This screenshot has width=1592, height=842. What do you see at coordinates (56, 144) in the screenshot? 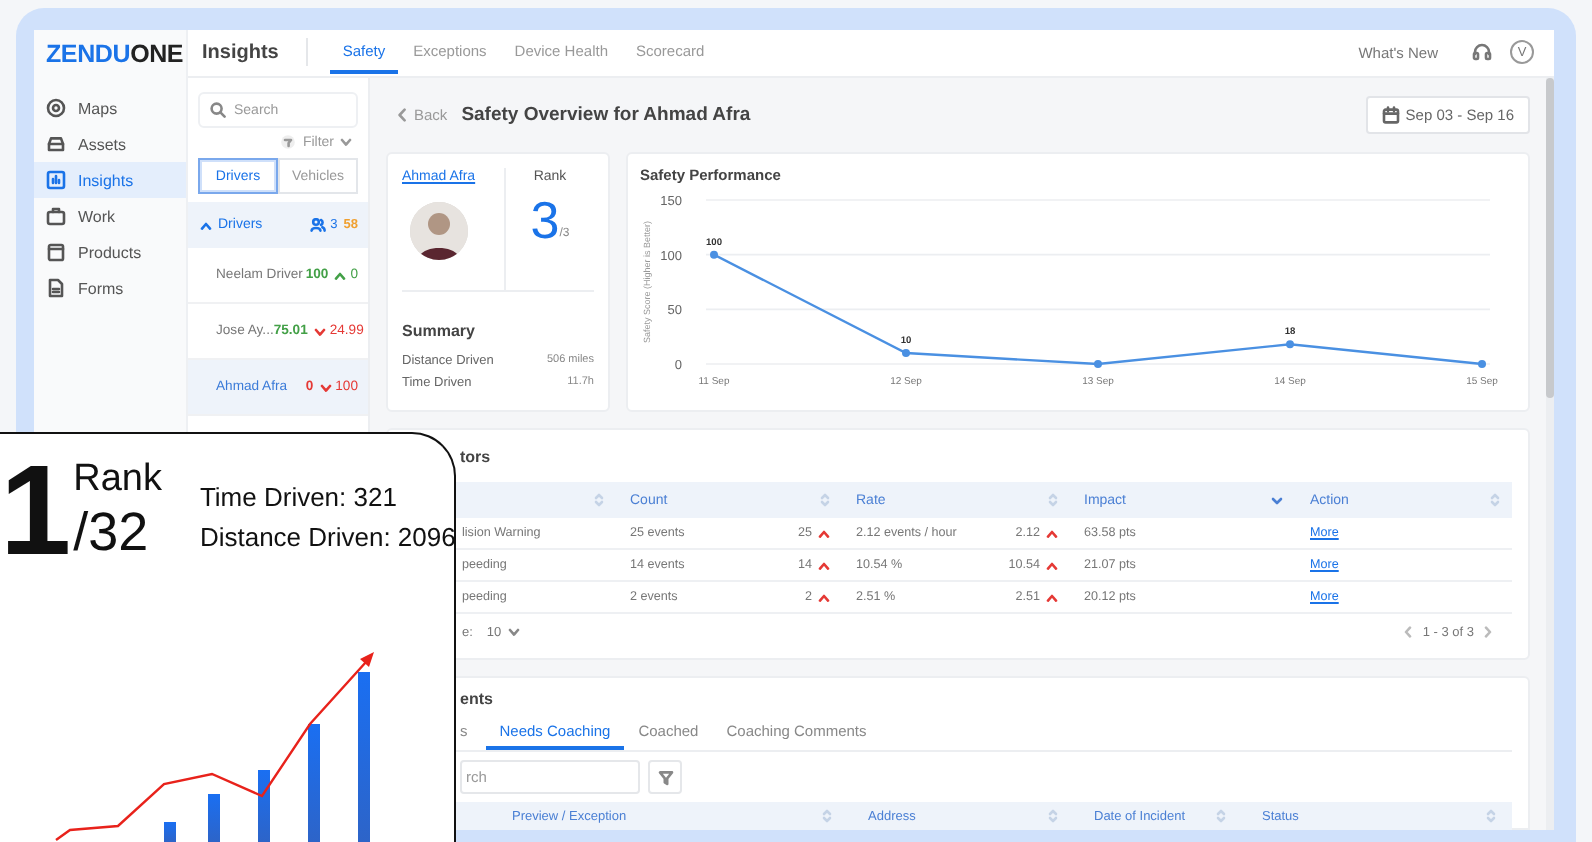
I see `car-icon` at bounding box center [56, 144].